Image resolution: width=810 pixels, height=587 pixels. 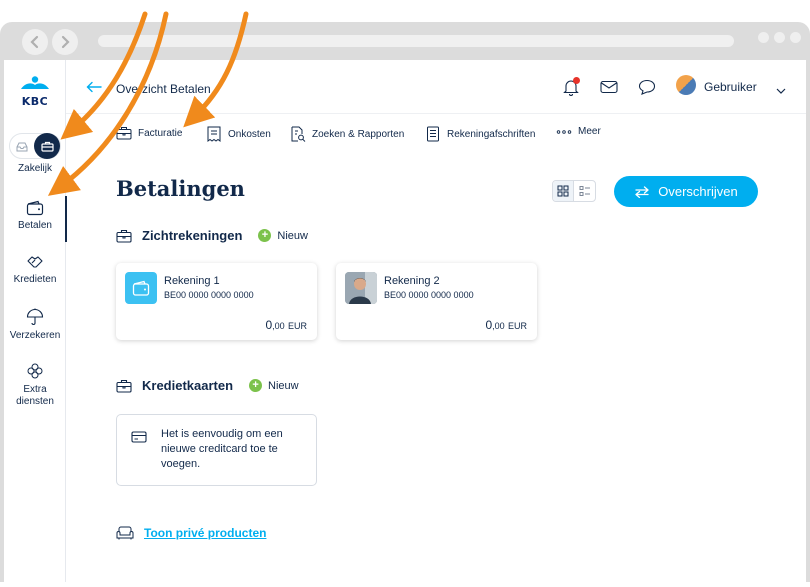 I want to click on list-view-button, so click(x=584, y=191).